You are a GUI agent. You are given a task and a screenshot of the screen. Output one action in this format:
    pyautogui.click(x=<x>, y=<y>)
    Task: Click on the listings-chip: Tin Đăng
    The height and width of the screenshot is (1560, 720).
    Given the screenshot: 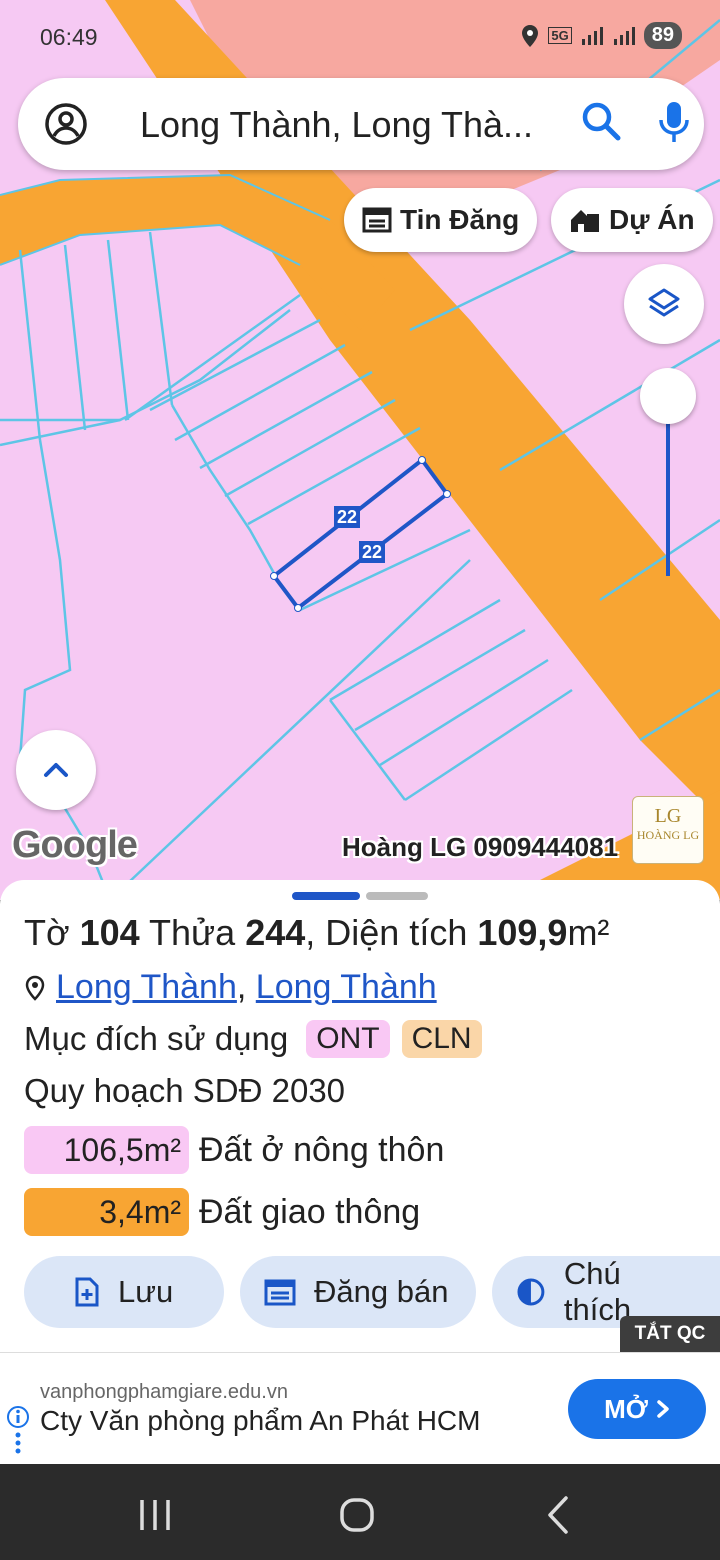 What is the action you would take?
    pyautogui.click(x=441, y=220)
    